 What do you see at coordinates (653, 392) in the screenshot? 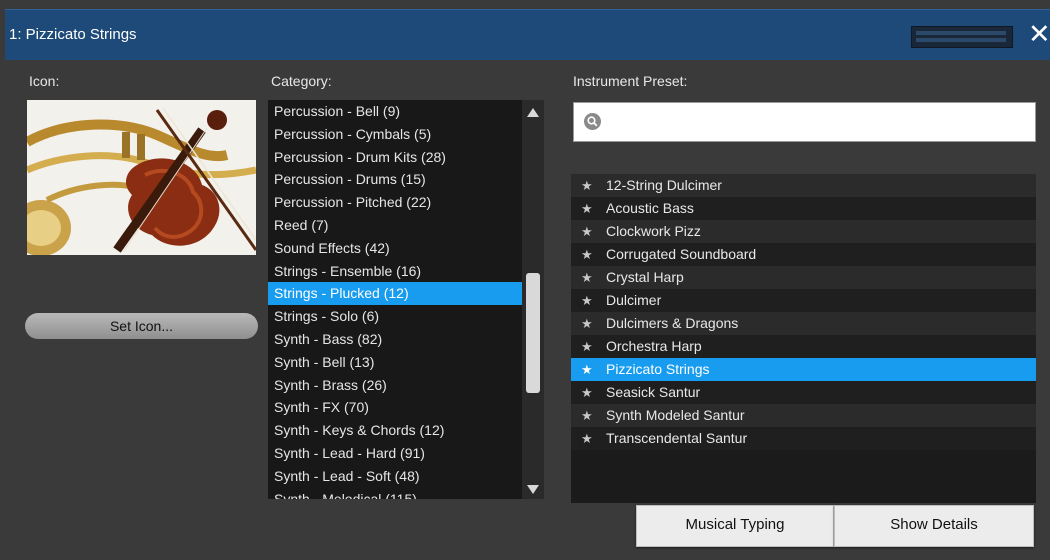
I see `preset-item-label: Seasick Santur` at bounding box center [653, 392].